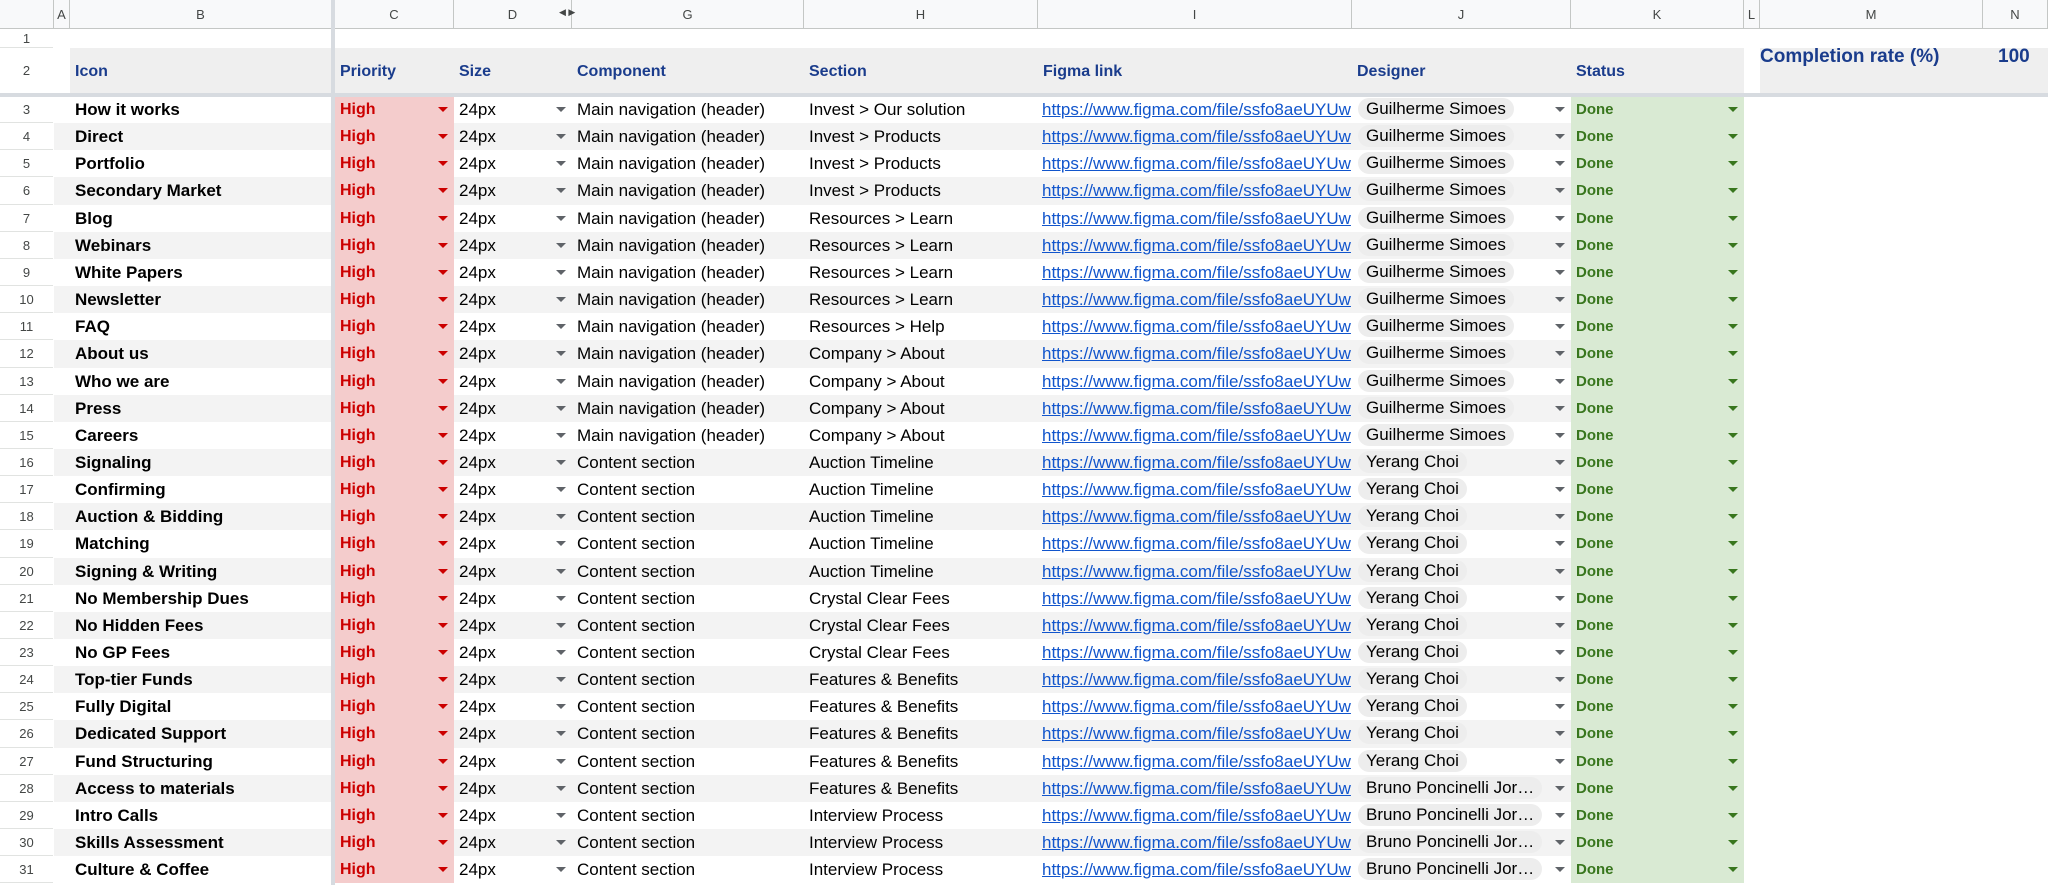  What do you see at coordinates (201, 299) in the screenshot?
I see `cell-icon: Newsletter` at bounding box center [201, 299].